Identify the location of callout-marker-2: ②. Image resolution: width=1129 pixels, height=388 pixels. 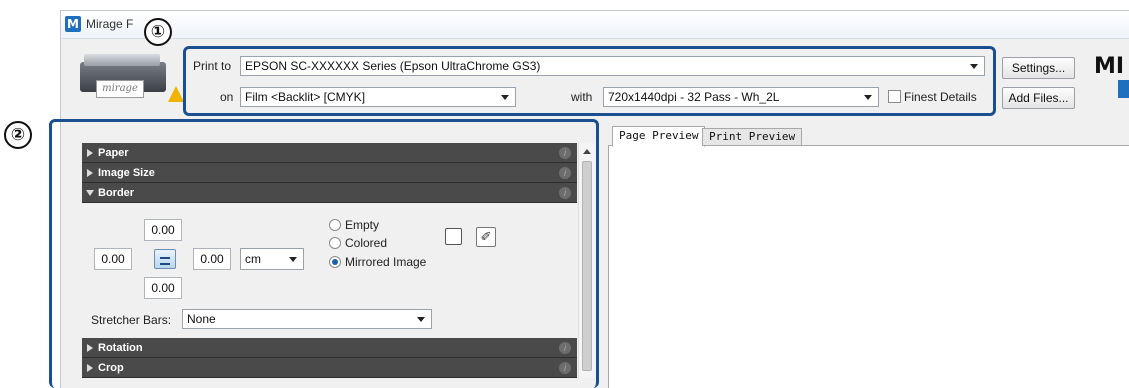
(18, 135).